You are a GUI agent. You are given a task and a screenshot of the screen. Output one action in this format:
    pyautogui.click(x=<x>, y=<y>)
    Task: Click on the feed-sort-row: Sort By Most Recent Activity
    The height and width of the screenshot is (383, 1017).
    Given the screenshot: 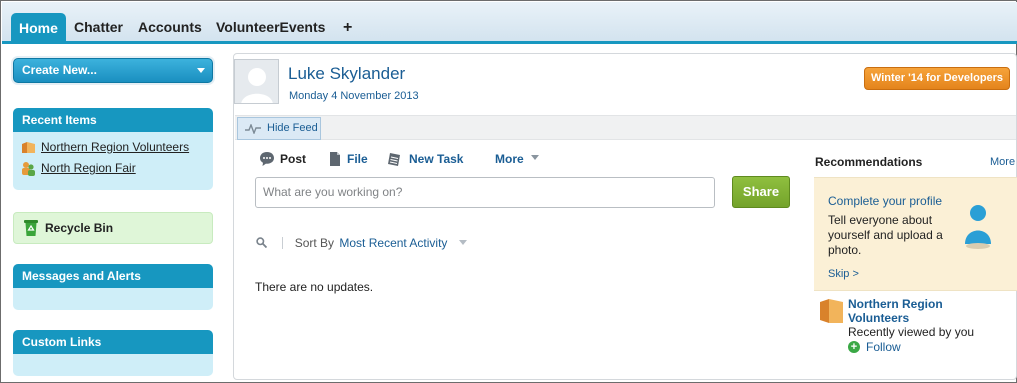 What is the action you would take?
    pyautogui.click(x=361, y=244)
    